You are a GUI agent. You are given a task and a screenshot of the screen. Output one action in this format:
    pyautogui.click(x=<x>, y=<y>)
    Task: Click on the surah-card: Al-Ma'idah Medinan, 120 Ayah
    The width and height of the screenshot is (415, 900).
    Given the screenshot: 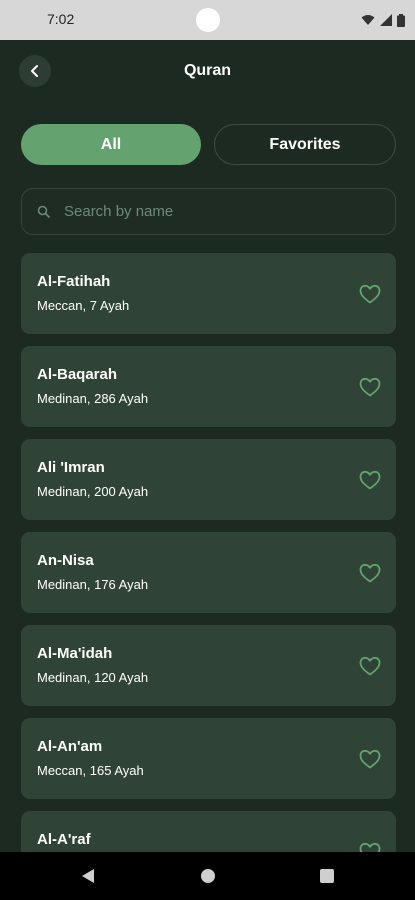 What is the action you would take?
    pyautogui.click(x=208, y=665)
    